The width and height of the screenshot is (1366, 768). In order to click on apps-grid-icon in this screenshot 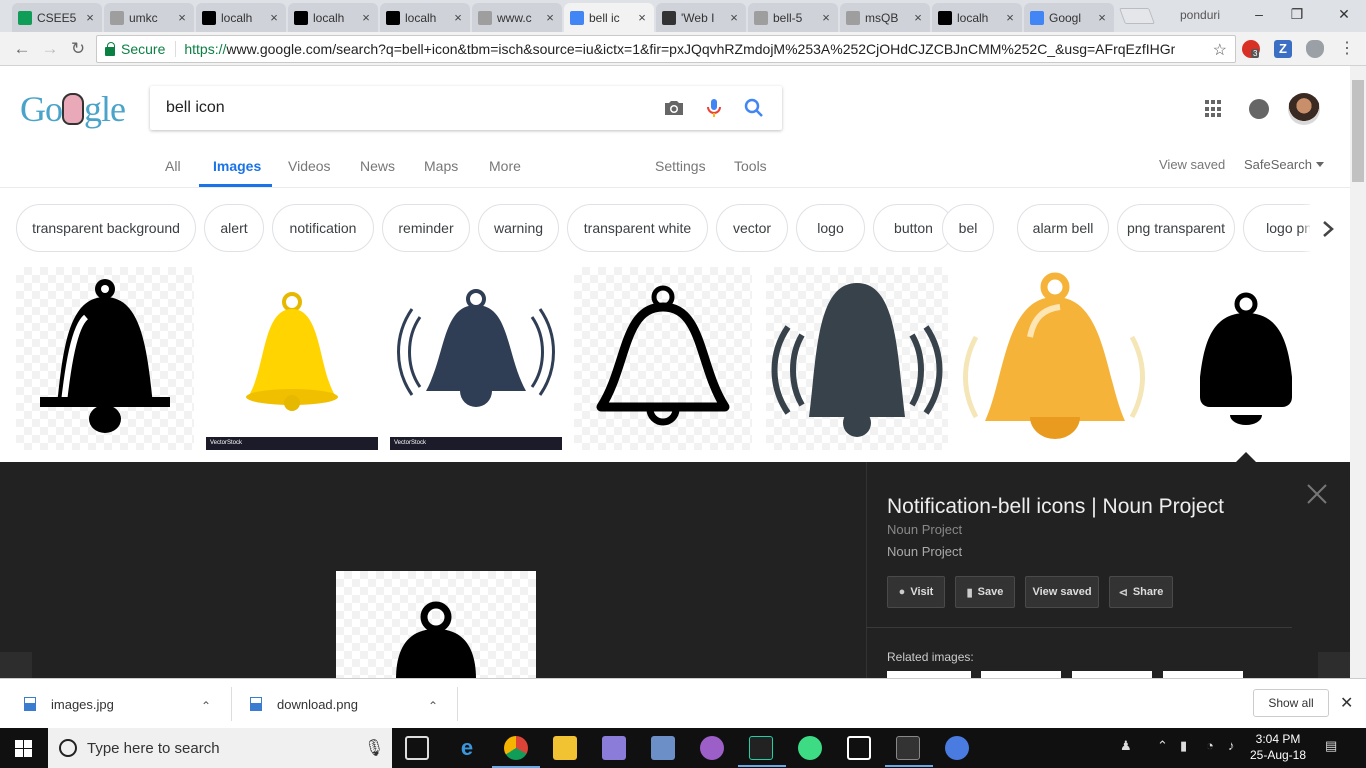, I will do `click(1214, 109)`.